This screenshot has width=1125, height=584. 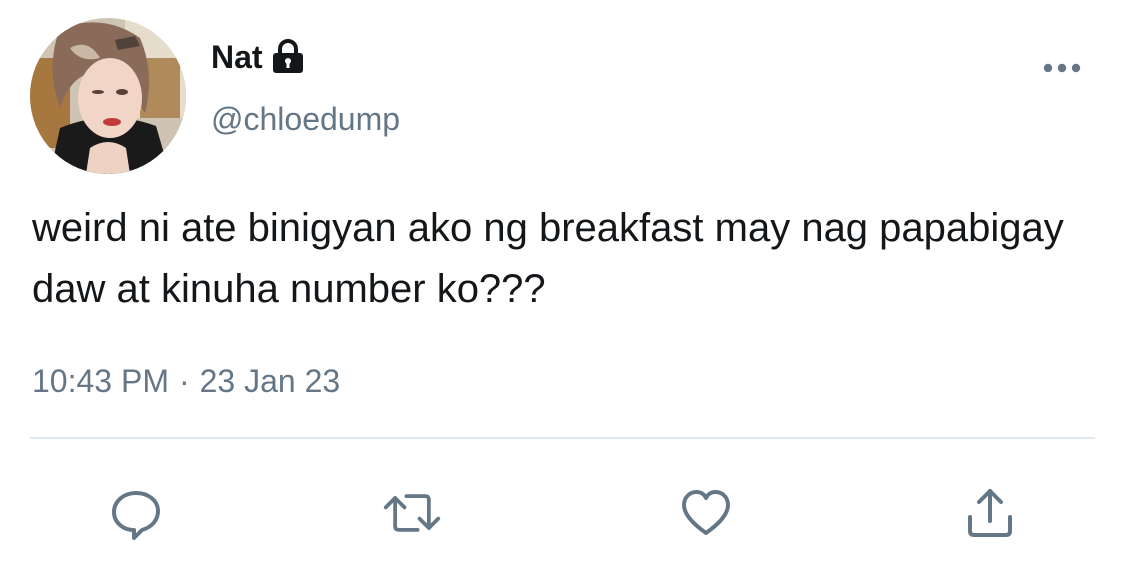 I want to click on tweet-date: 23 Jan 23, so click(x=270, y=381).